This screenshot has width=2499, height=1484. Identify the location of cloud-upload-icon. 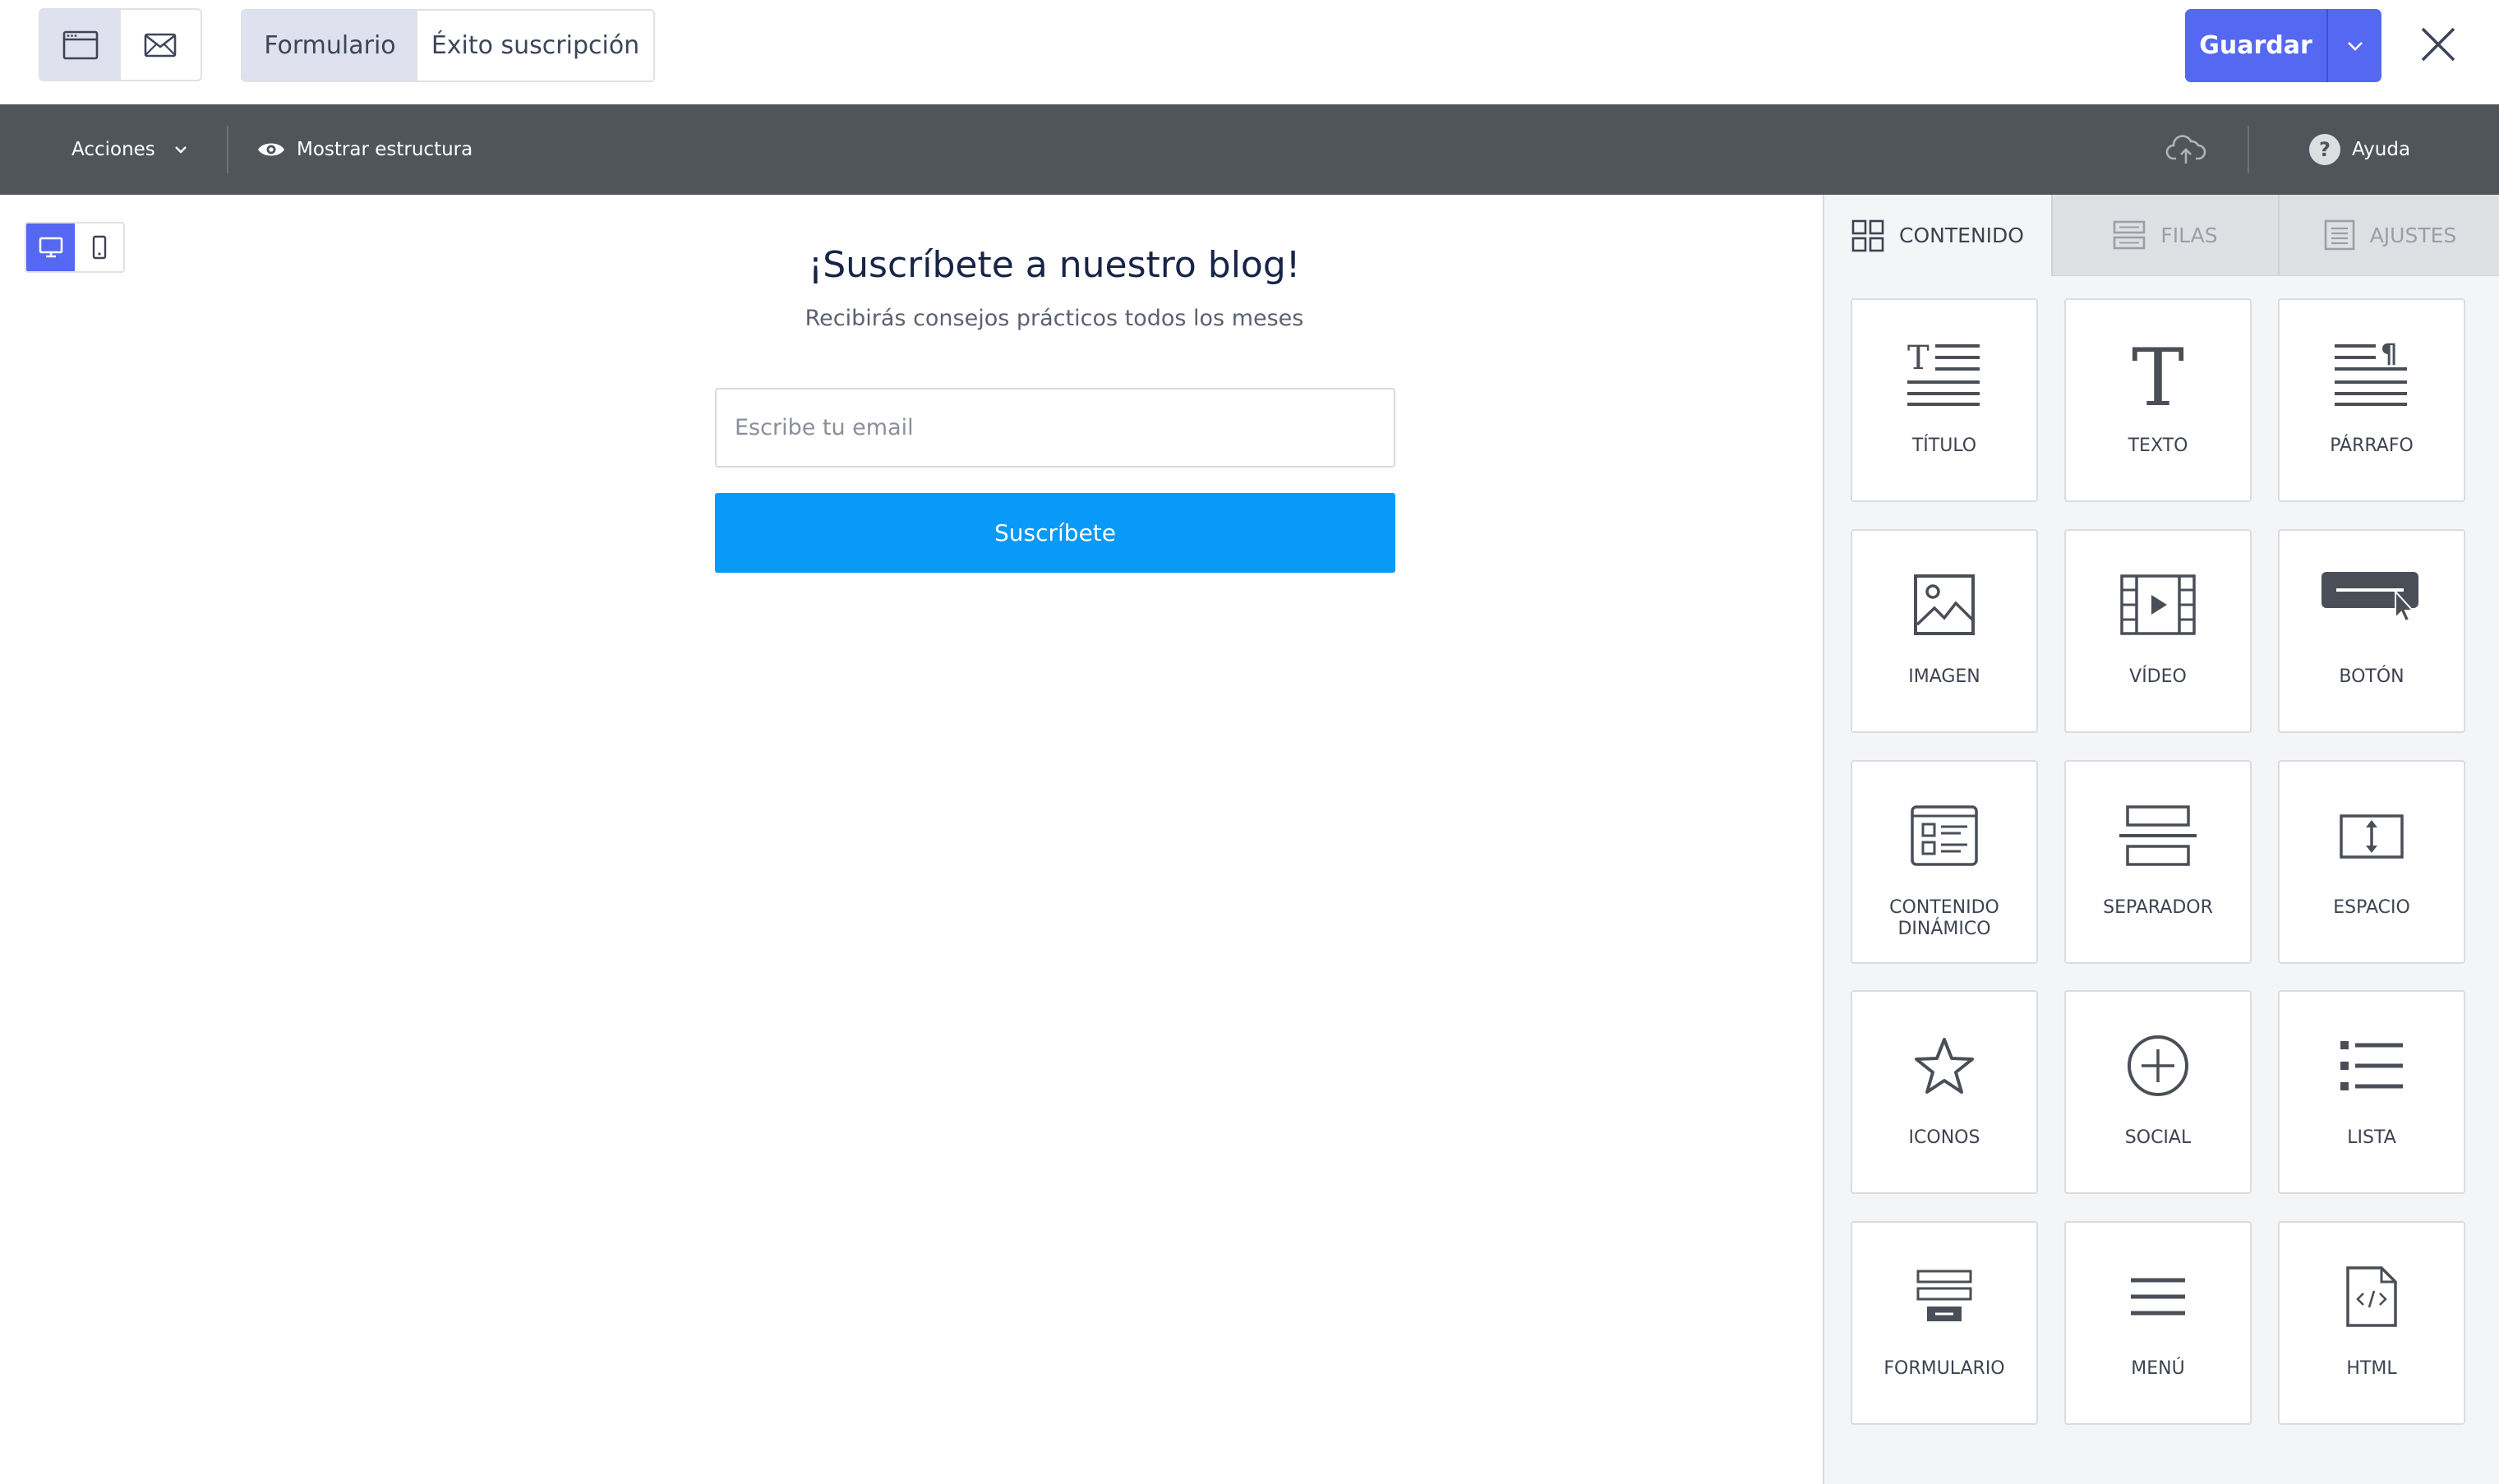
(2185, 149).